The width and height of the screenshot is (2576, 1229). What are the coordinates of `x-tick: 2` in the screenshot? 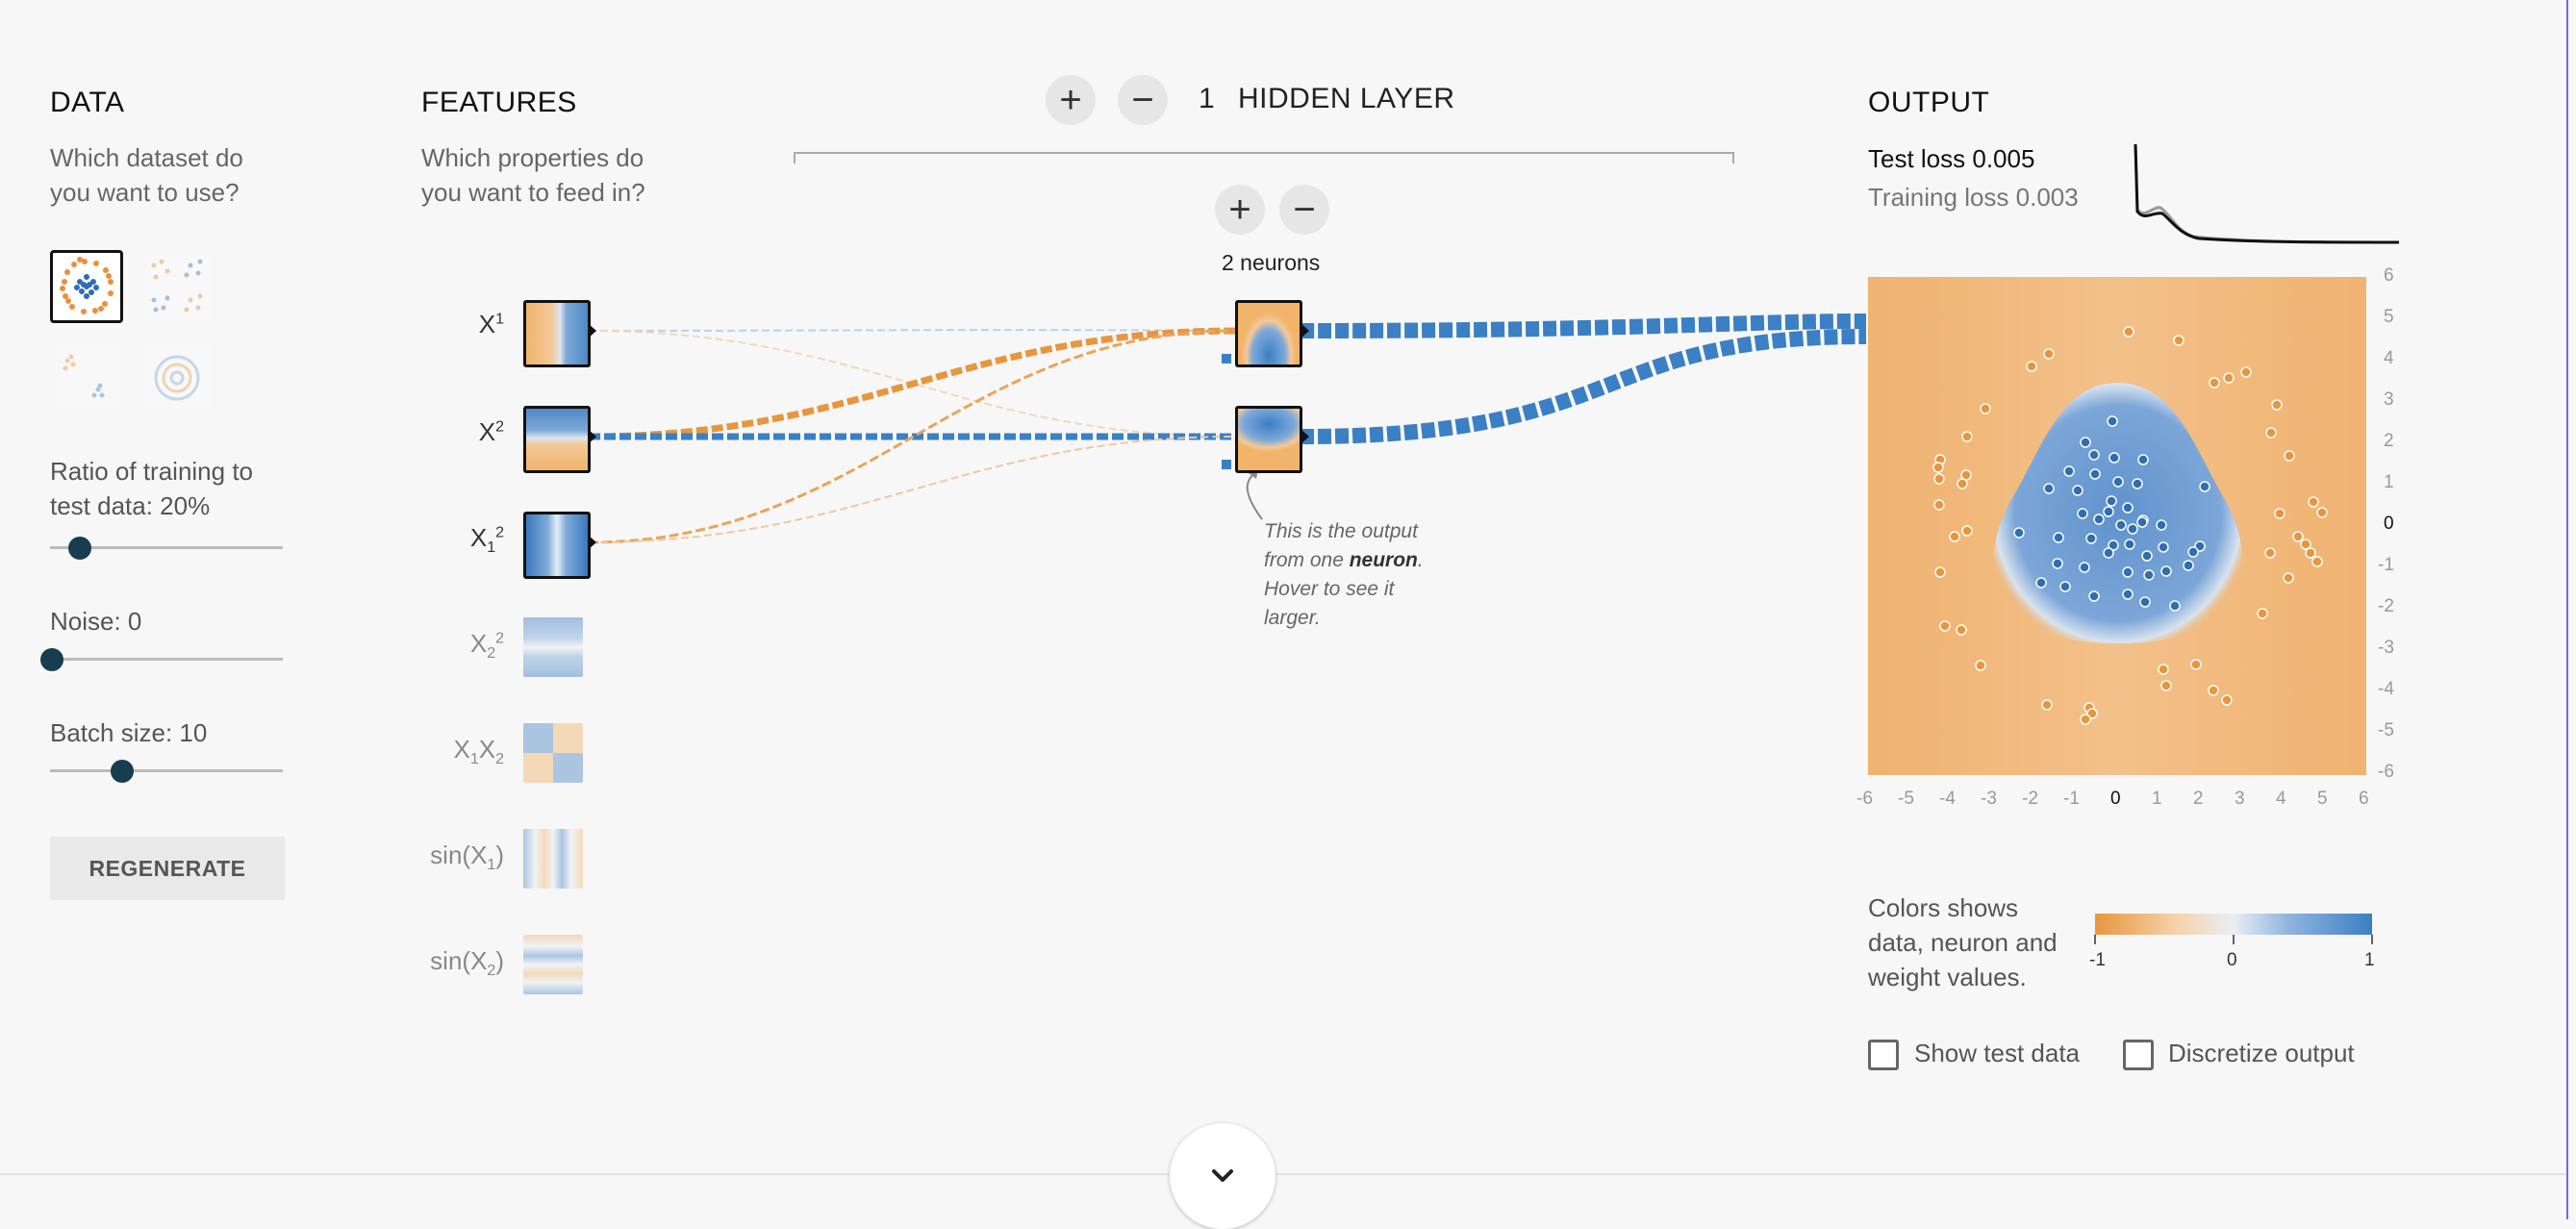 It's located at (2199, 799).